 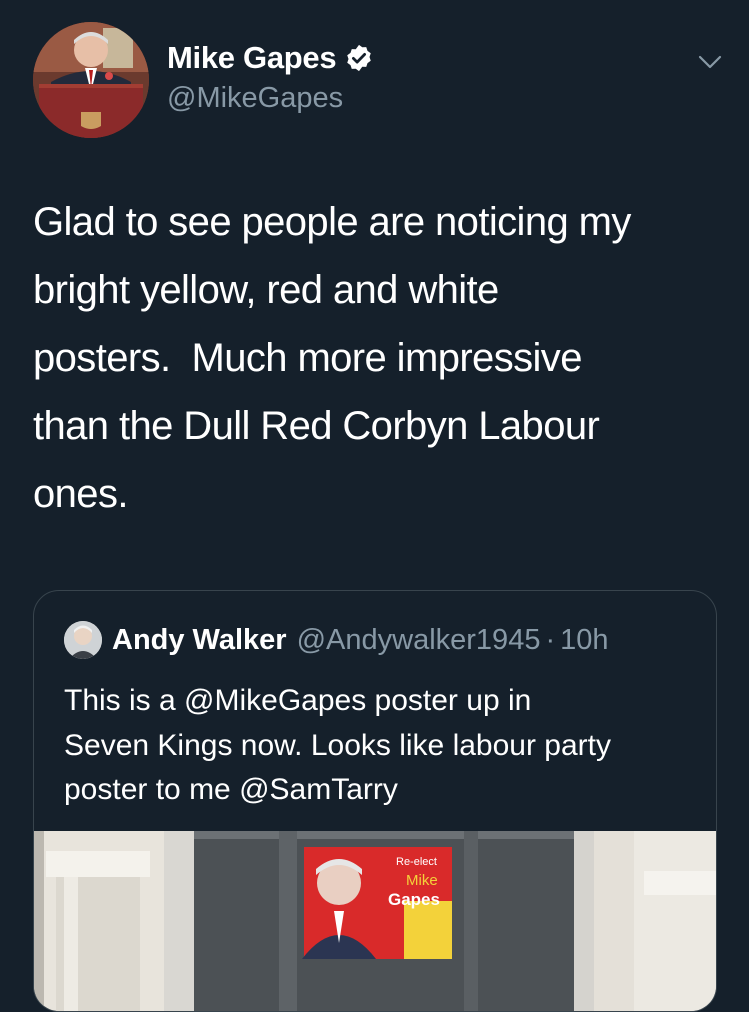 I want to click on quoted-timestamp: 10h, so click(x=584, y=639).